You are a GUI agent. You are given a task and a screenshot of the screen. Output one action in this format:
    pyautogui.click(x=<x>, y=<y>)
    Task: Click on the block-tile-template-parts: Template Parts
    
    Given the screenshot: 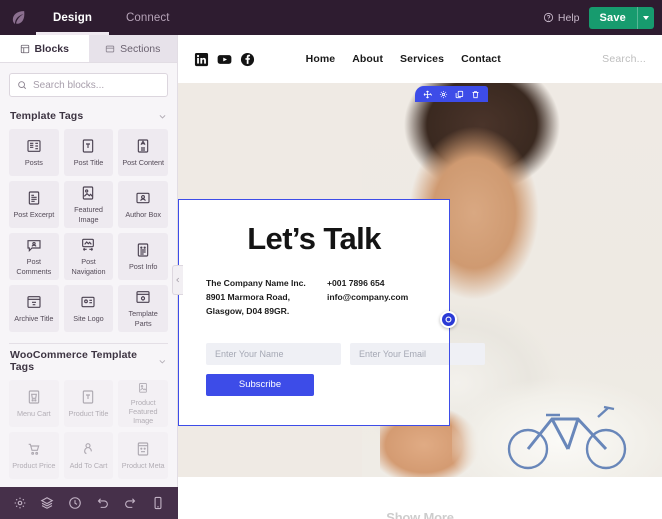 What is the action you would take?
    pyautogui.click(x=143, y=308)
    